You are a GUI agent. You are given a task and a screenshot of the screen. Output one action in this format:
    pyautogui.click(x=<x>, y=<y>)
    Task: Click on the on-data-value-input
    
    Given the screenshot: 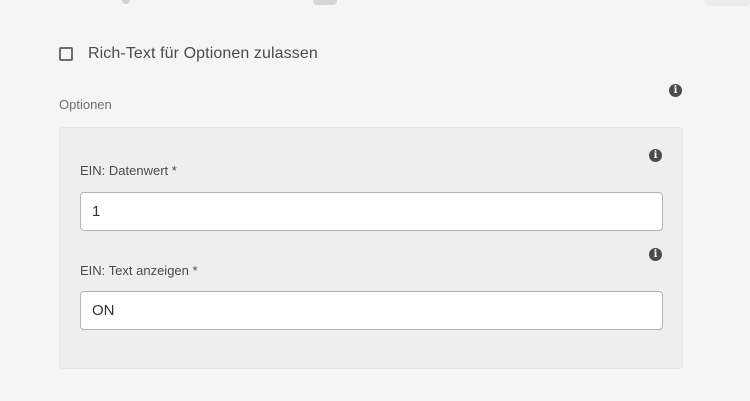 What is the action you would take?
    pyautogui.click(x=371, y=211)
    